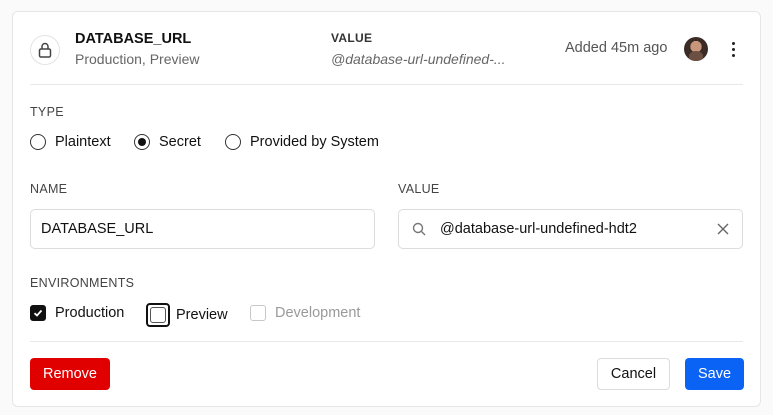  I want to click on value-input-value: @database-url-undefined-hdt2, so click(538, 229).